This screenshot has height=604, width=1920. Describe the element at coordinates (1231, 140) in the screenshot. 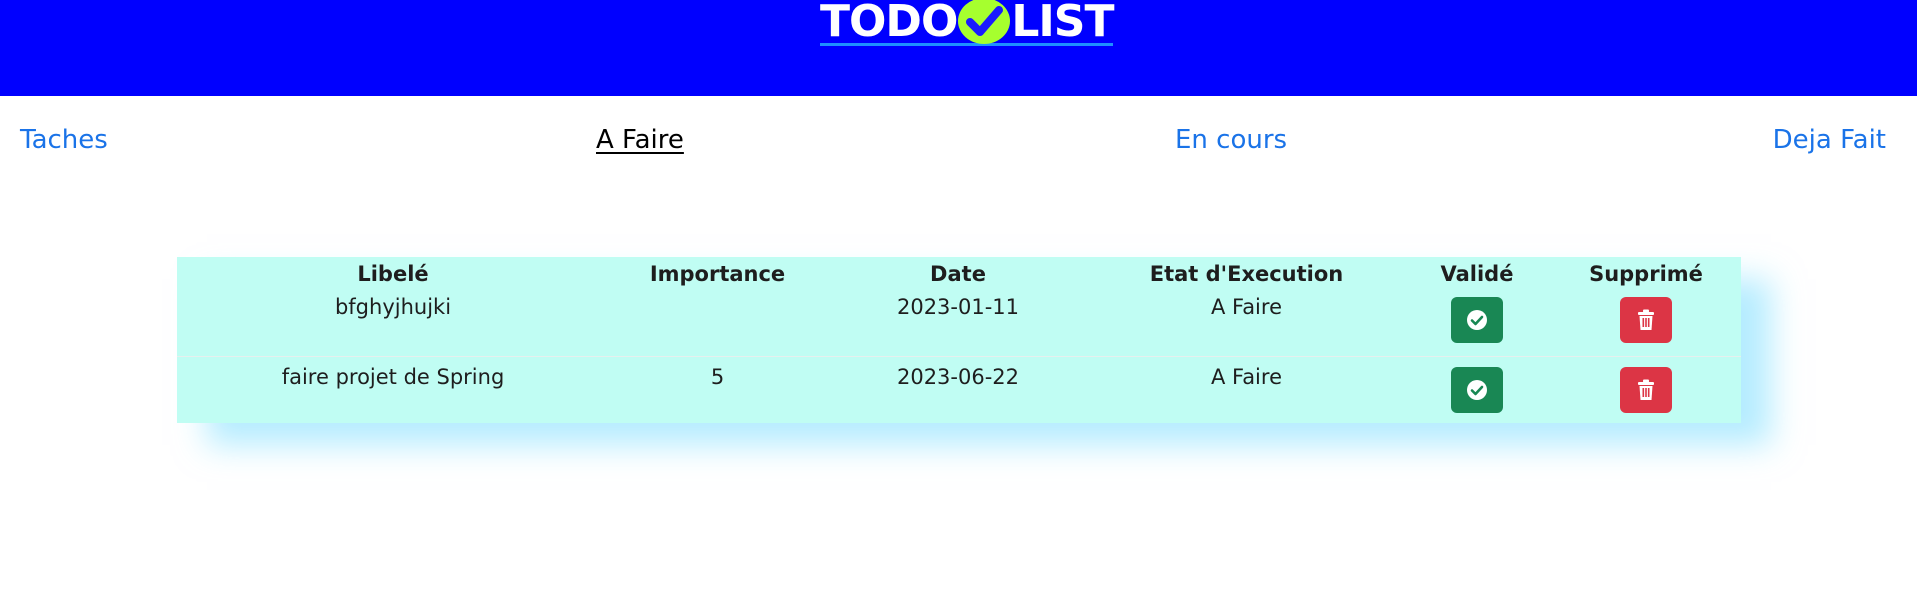

I see `nav-link-en-cours: En cours` at that location.